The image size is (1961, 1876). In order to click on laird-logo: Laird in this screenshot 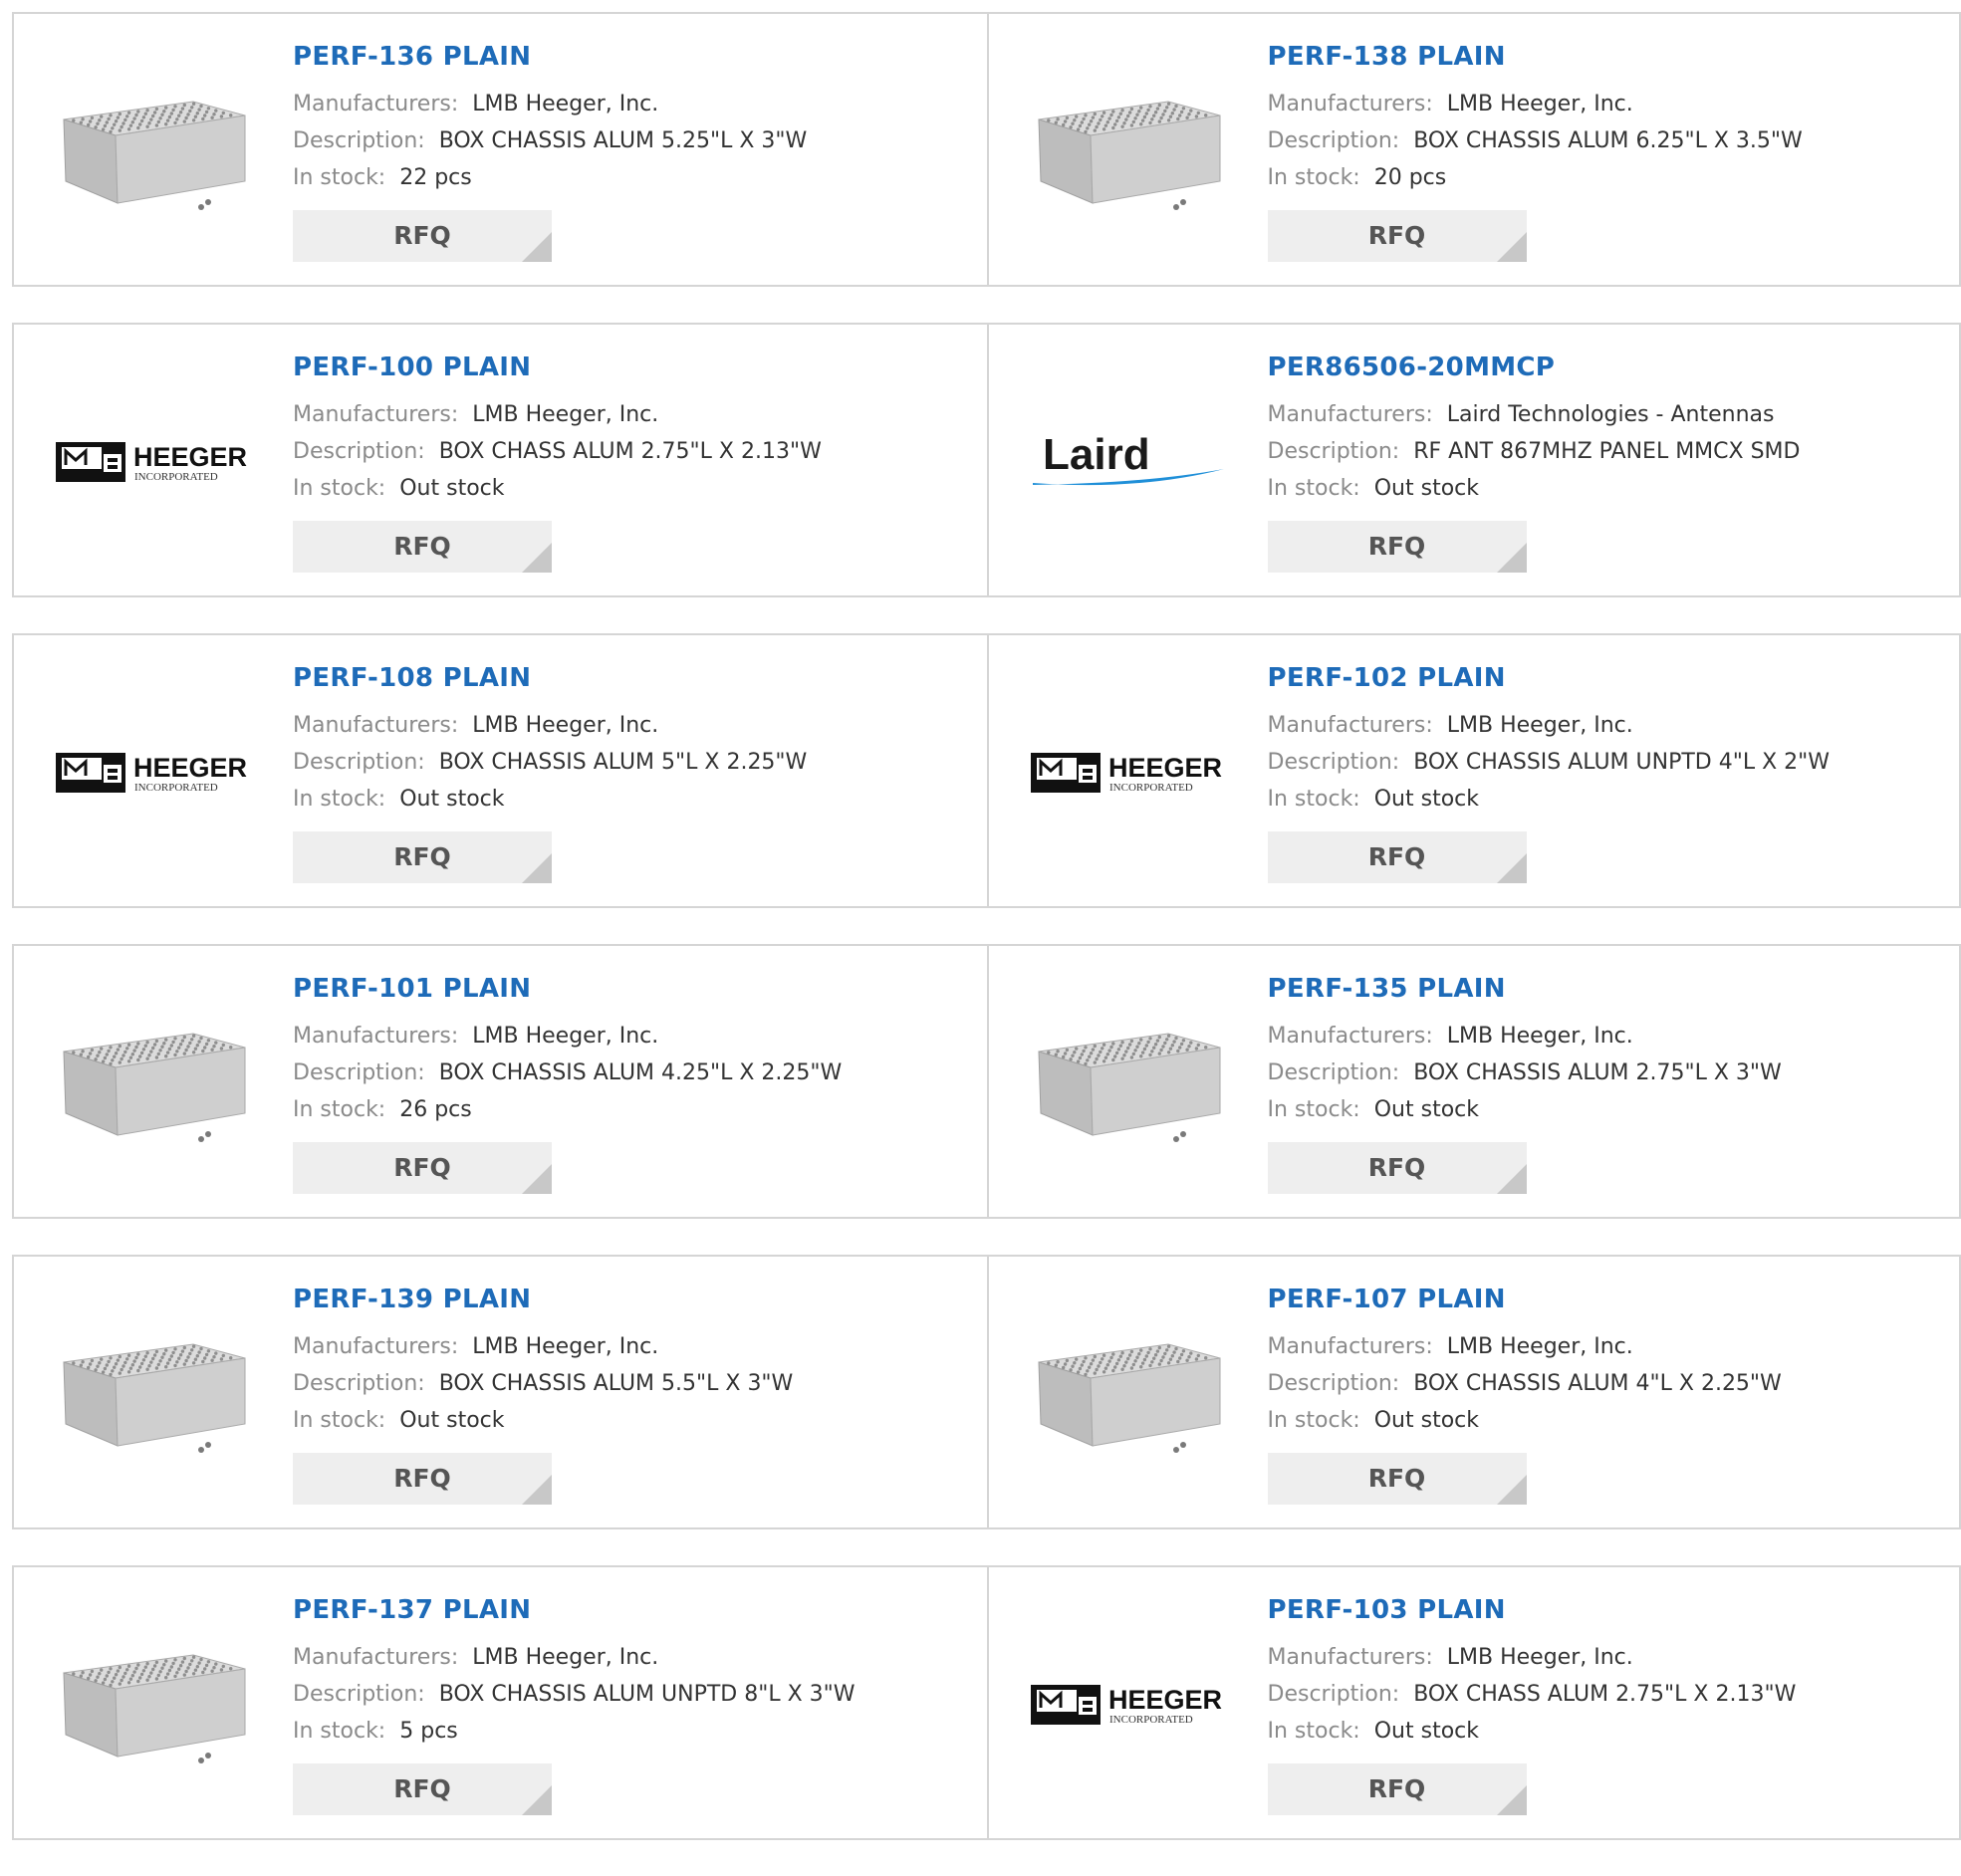, I will do `click(1128, 462)`.